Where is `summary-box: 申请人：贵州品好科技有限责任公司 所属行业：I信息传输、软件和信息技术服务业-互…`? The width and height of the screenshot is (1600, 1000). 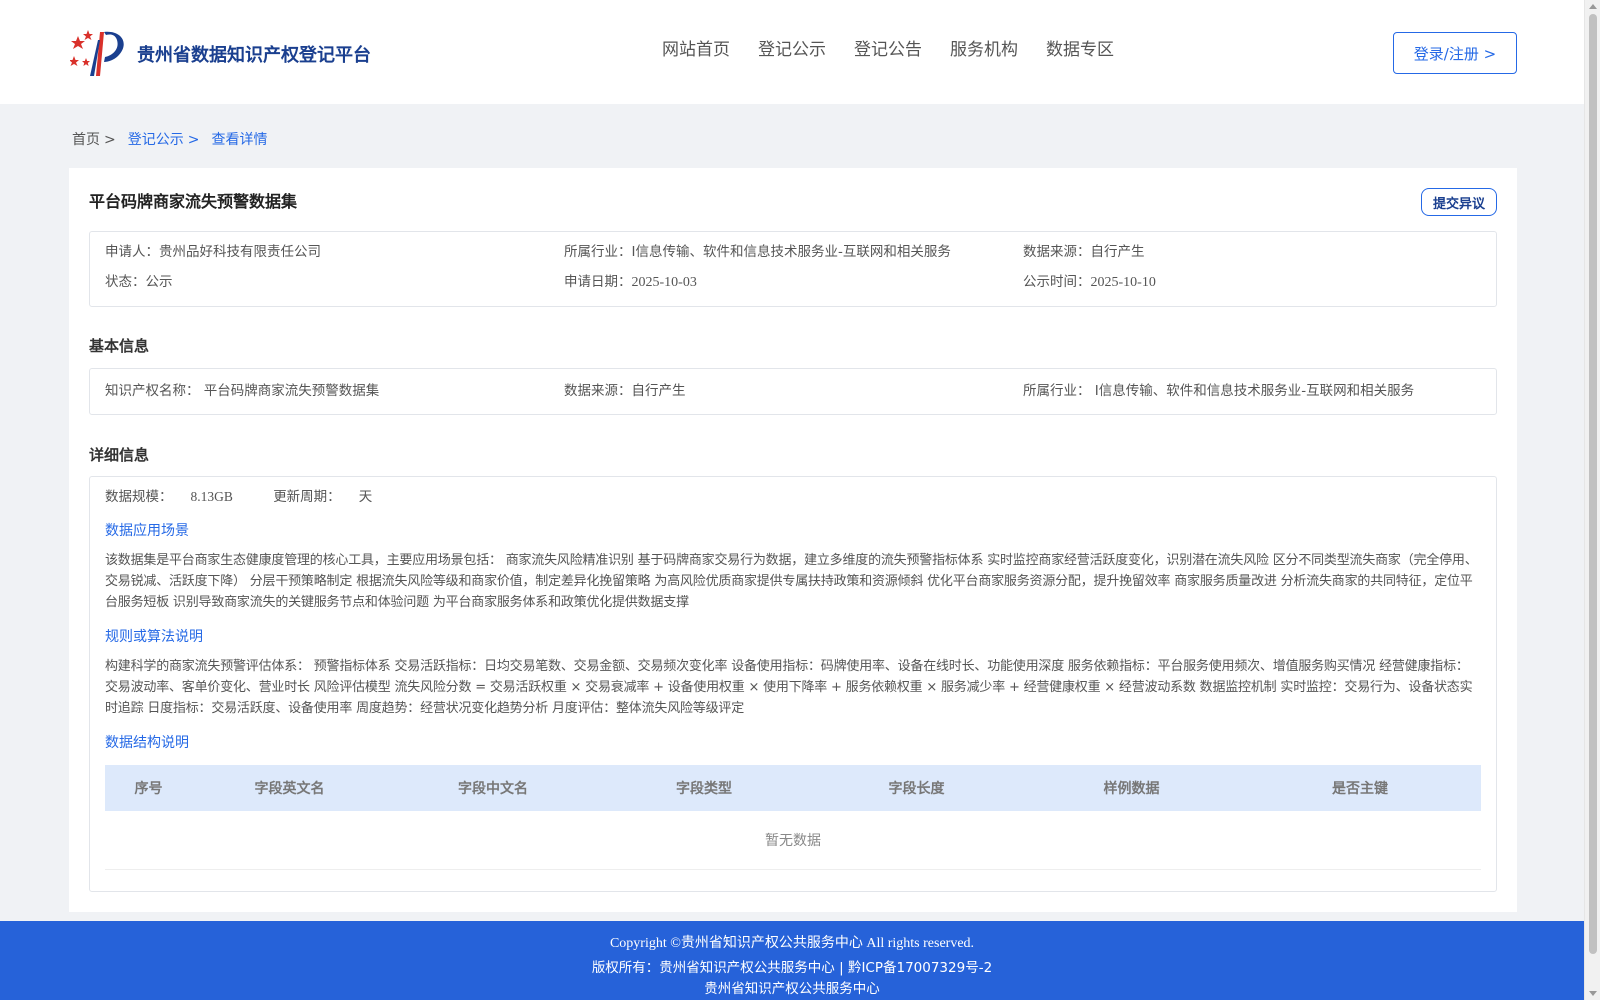
summary-box: 申请人：贵州品好科技有限责任公司 所属行业：I信息传输、软件和信息技术服务业-互… is located at coordinates (793, 269).